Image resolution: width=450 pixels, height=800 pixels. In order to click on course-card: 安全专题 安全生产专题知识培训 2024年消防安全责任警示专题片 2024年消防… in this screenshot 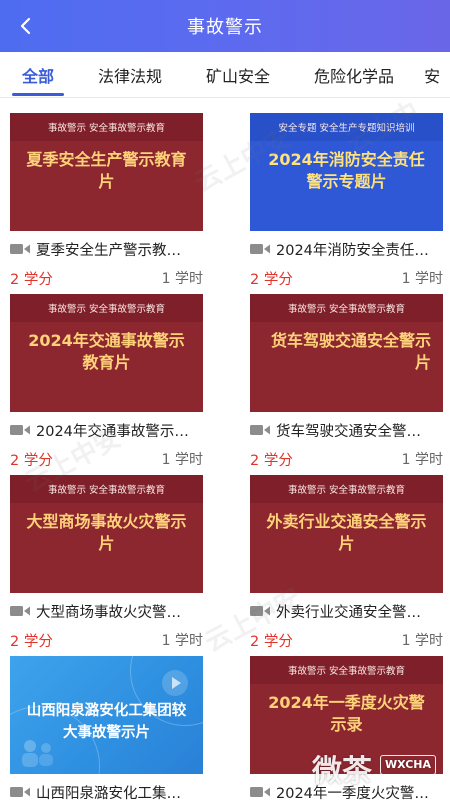, I will do `click(346, 200)`.